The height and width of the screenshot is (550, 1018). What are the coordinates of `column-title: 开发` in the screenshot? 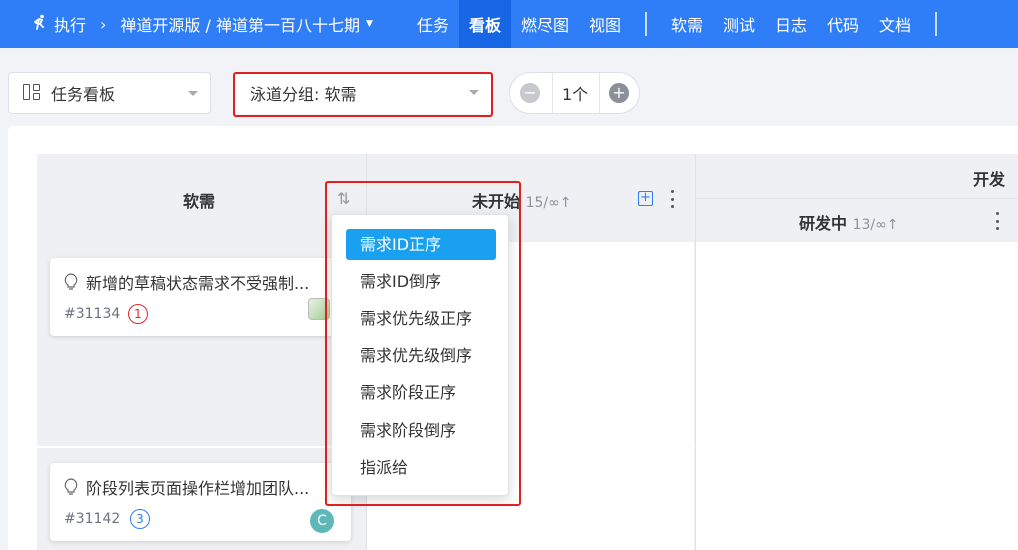 It's located at (989, 179).